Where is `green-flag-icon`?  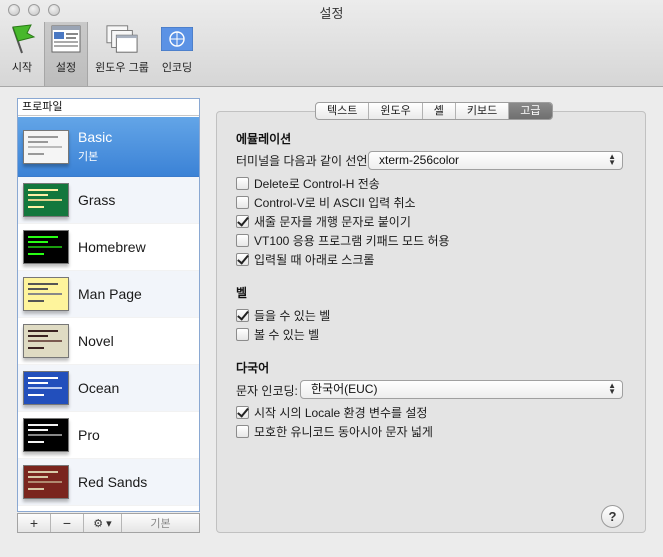
green-flag-icon is located at coordinates (22, 39).